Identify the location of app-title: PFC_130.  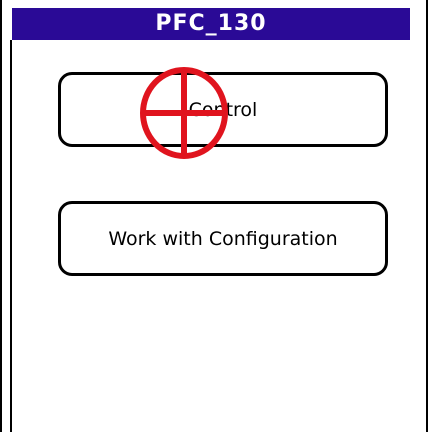
(211, 23).